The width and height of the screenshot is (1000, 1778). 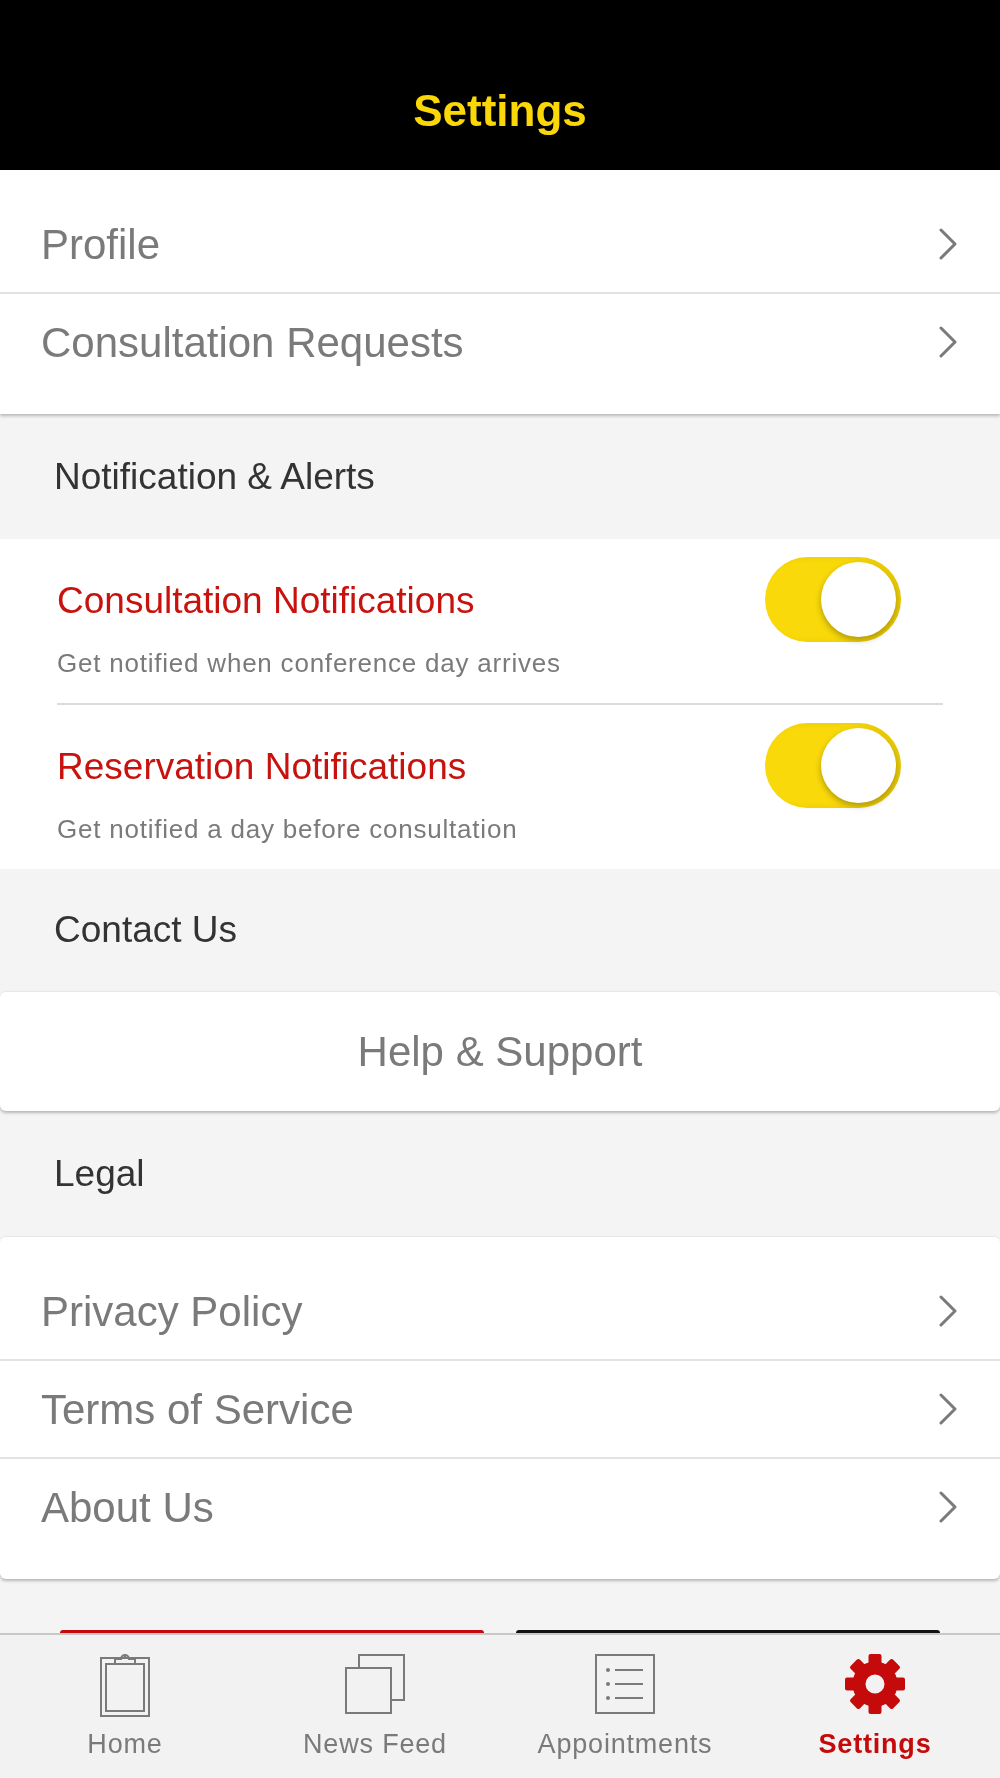 What do you see at coordinates (309, 663) in the screenshot?
I see `notification-description: Get notified when conference day arrives` at bounding box center [309, 663].